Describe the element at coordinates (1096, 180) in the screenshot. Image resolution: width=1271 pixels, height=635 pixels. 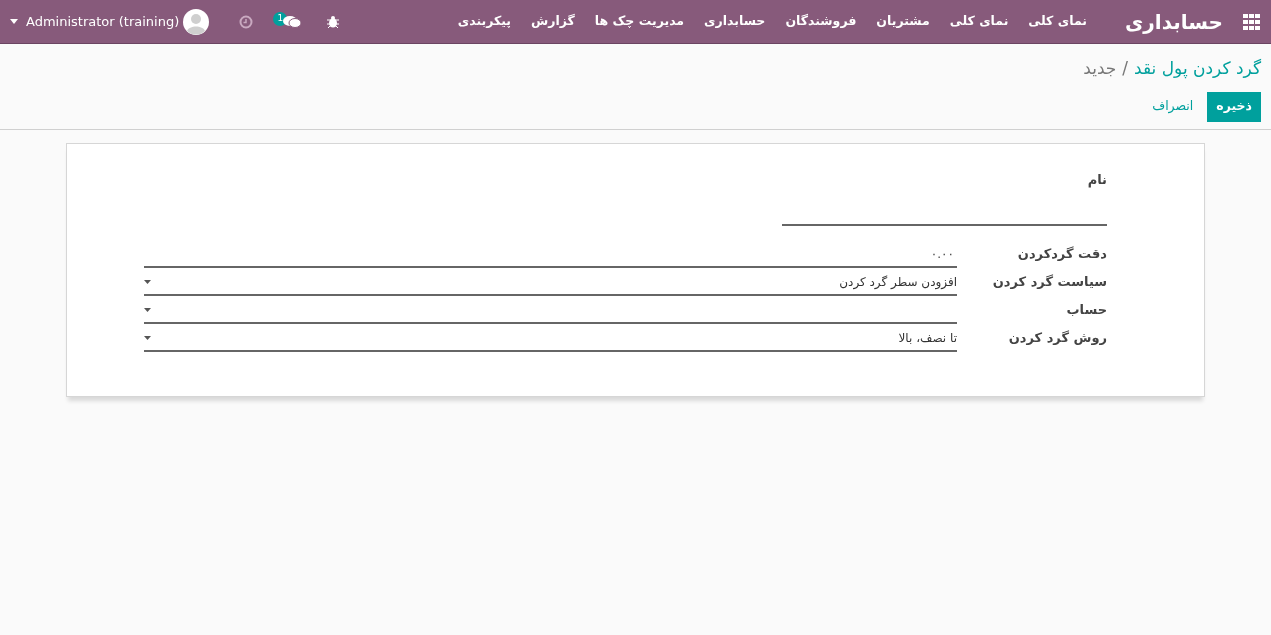
I see `name-label: نام` at that location.